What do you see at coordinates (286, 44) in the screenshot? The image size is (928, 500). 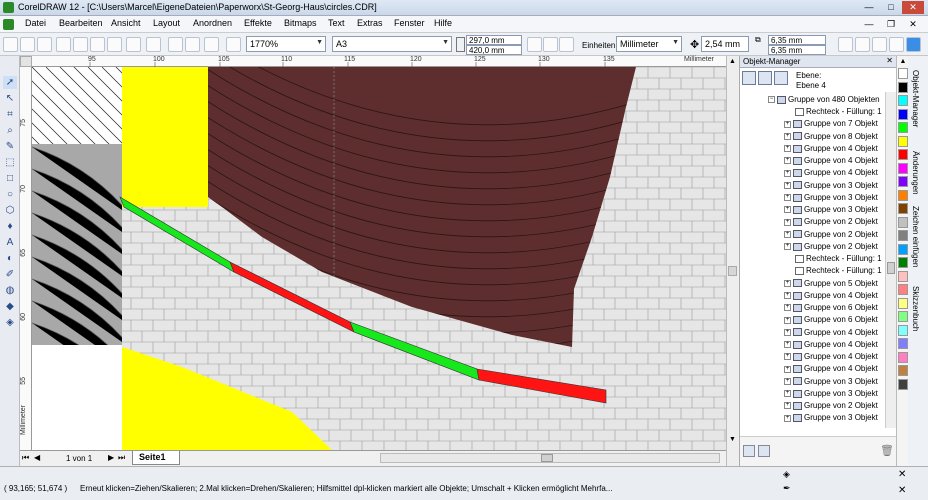 I see `zoom-level-combo: 1770% ▼` at bounding box center [286, 44].